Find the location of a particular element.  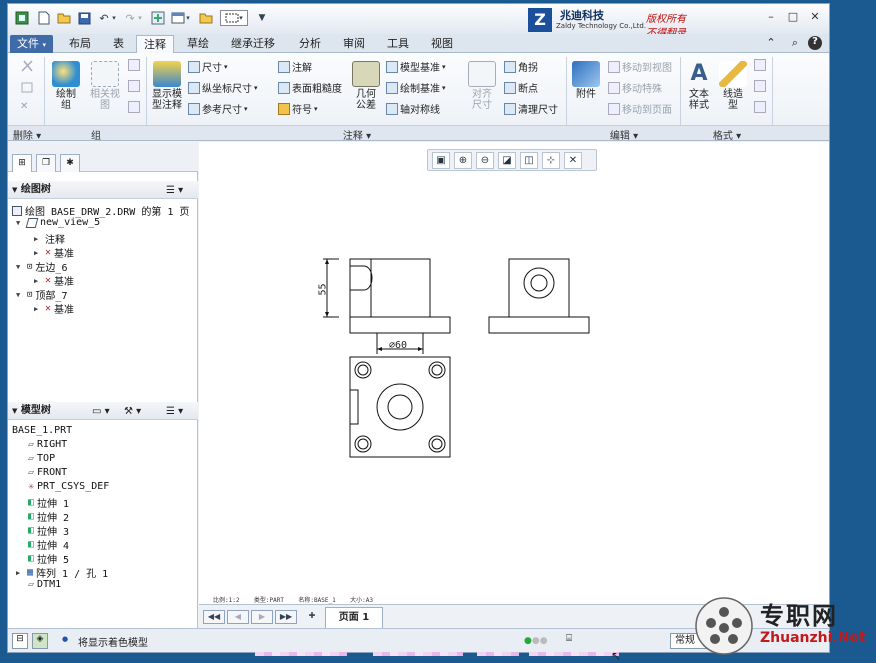

select-folder-icon is located at coordinates (206, 18).